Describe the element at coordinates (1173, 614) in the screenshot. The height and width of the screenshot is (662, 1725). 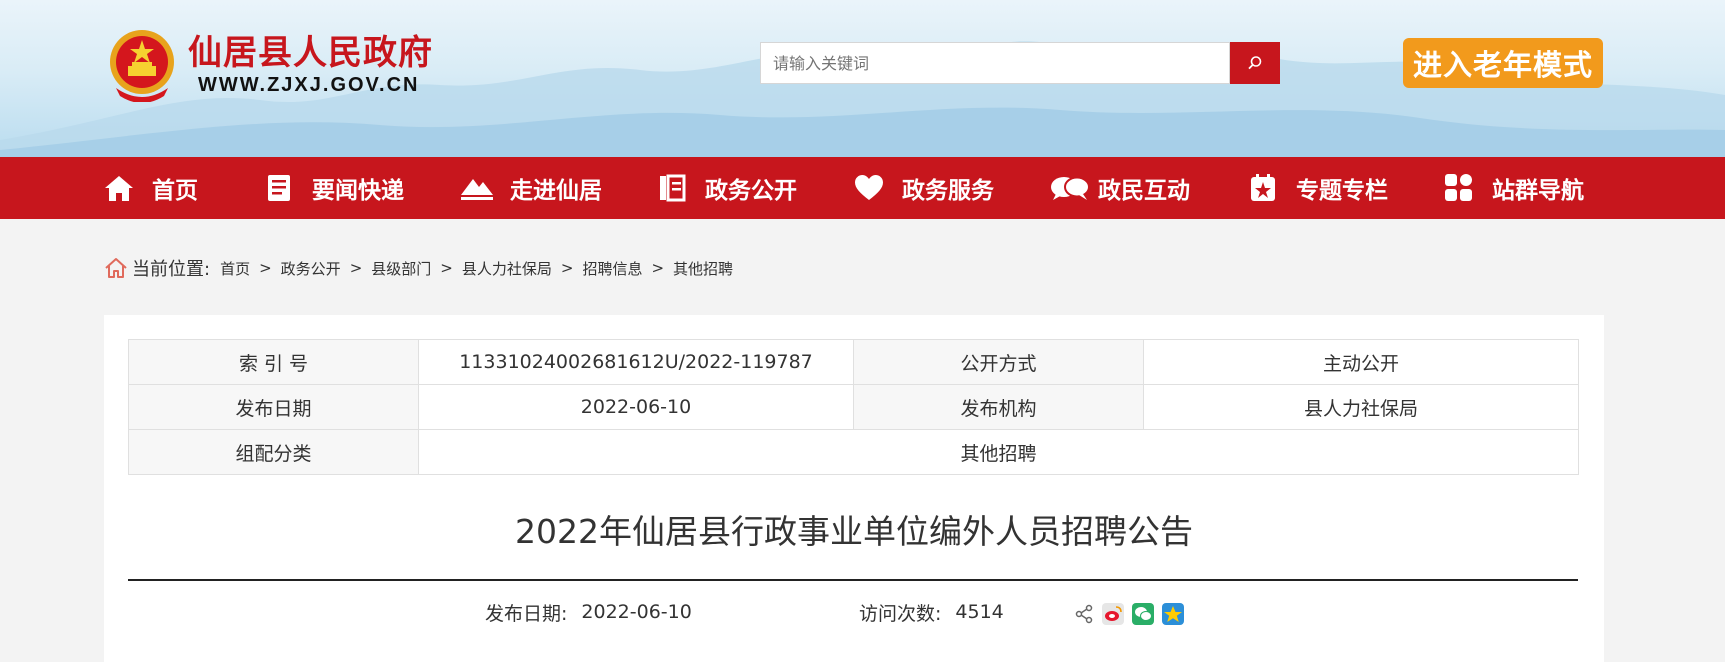
I see `qzone-icon` at that location.